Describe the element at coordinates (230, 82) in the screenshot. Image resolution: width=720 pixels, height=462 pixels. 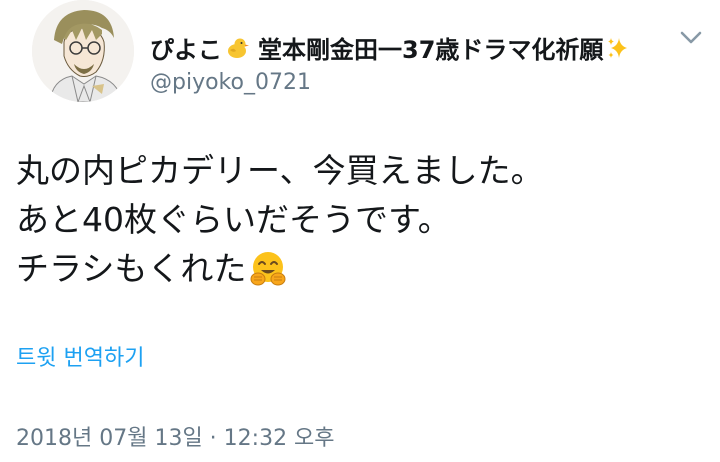
I see `user-handle: @piyoko_0721` at that location.